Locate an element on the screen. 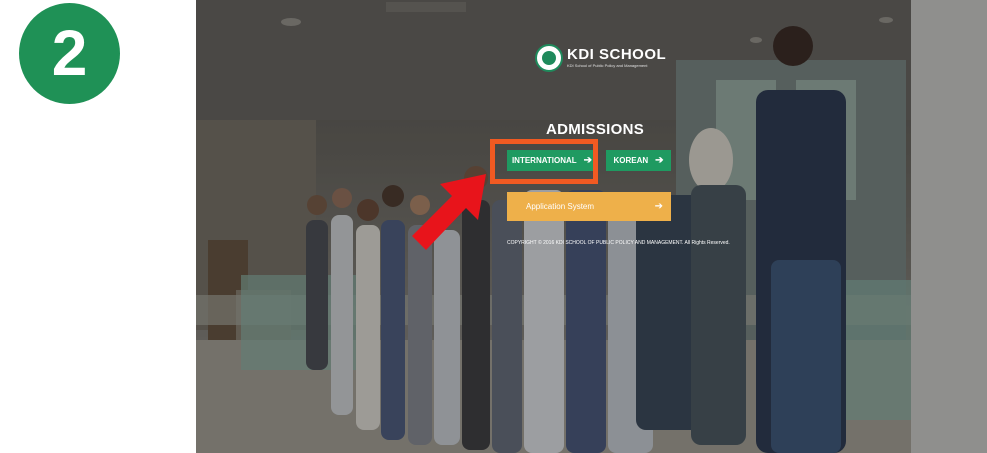 The image size is (987, 453). highlight-frame is located at coordinates (544, 161).